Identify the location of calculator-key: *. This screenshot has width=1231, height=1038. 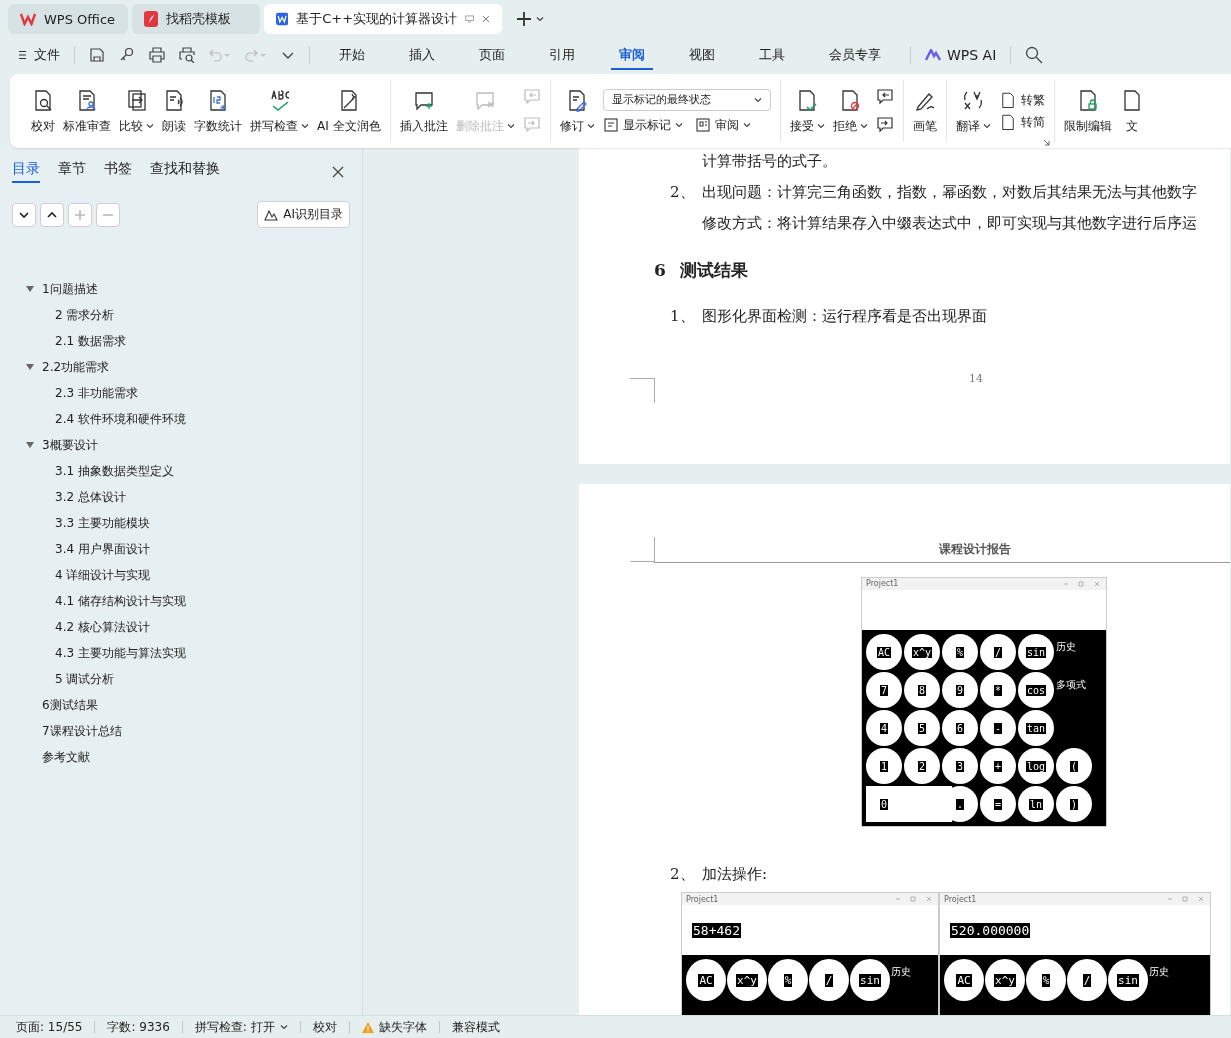
(998, 690).